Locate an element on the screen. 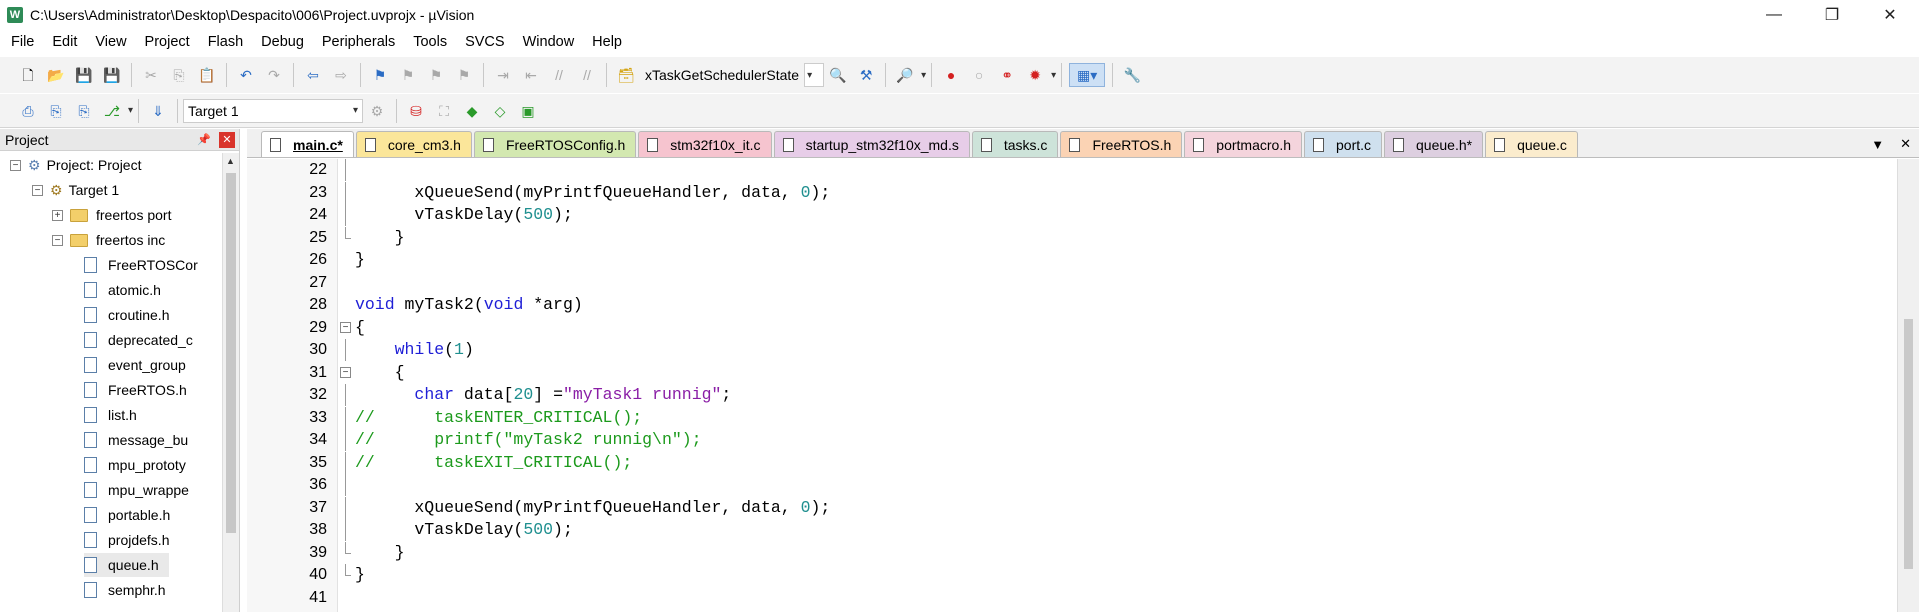 Image resolution: width=1919 pixels, height=612 pixels. pin-icon: 📌 is located at coordinates (204, 139).